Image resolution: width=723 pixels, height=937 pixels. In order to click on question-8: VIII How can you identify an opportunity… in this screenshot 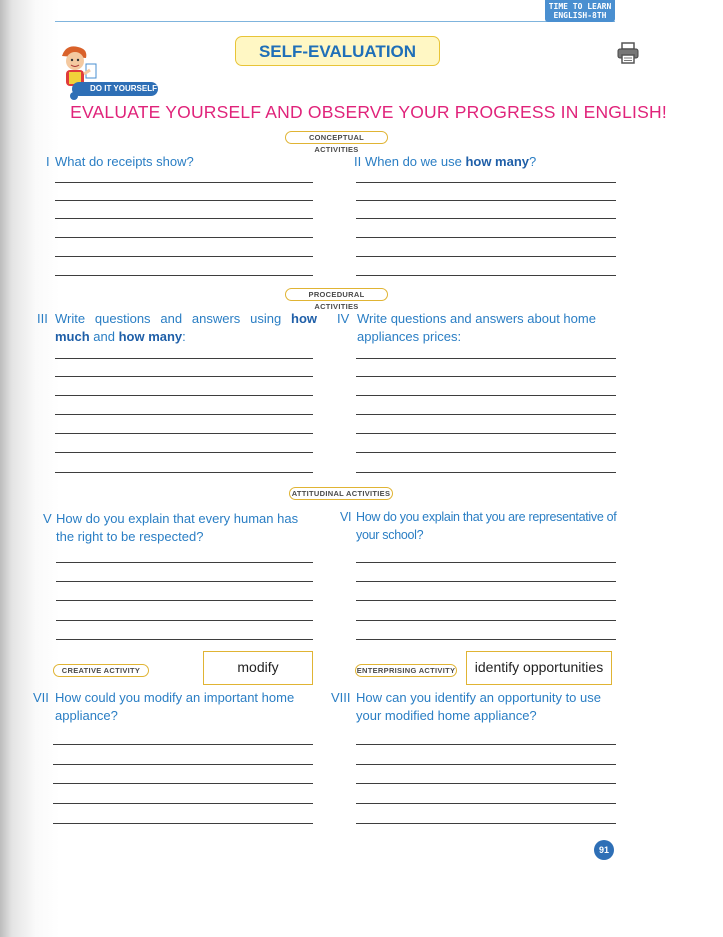, I will do `click(474, 707)`.